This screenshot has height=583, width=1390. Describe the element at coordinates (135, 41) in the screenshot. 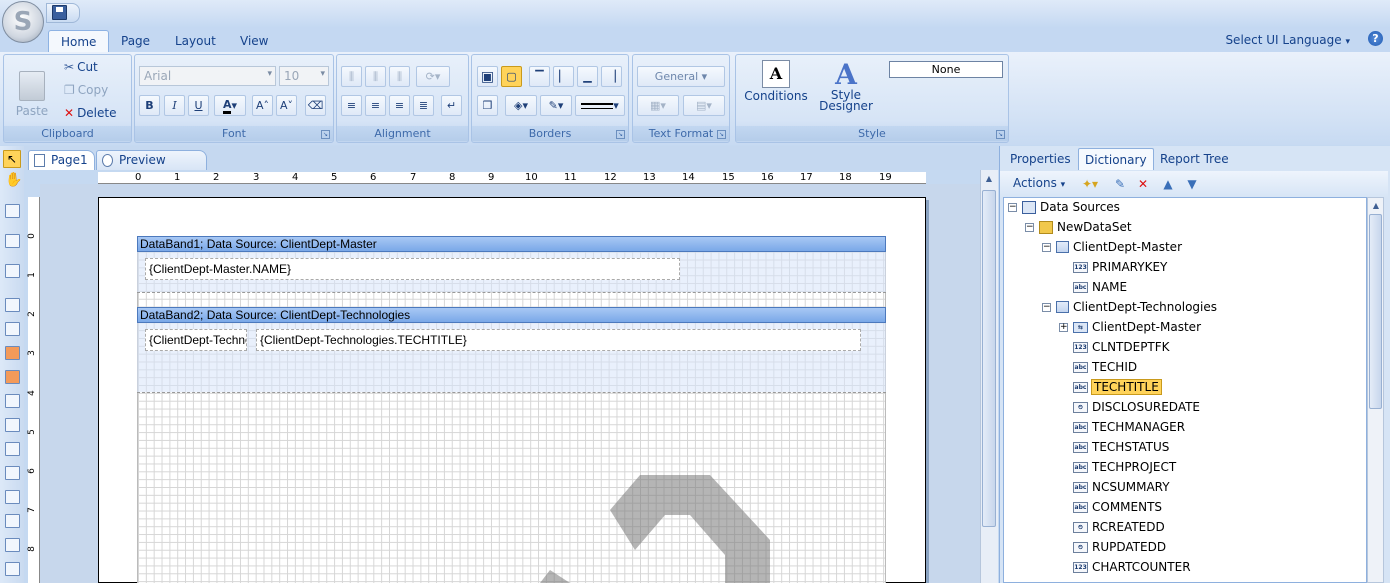

I see `tab-page: Page` at that location.